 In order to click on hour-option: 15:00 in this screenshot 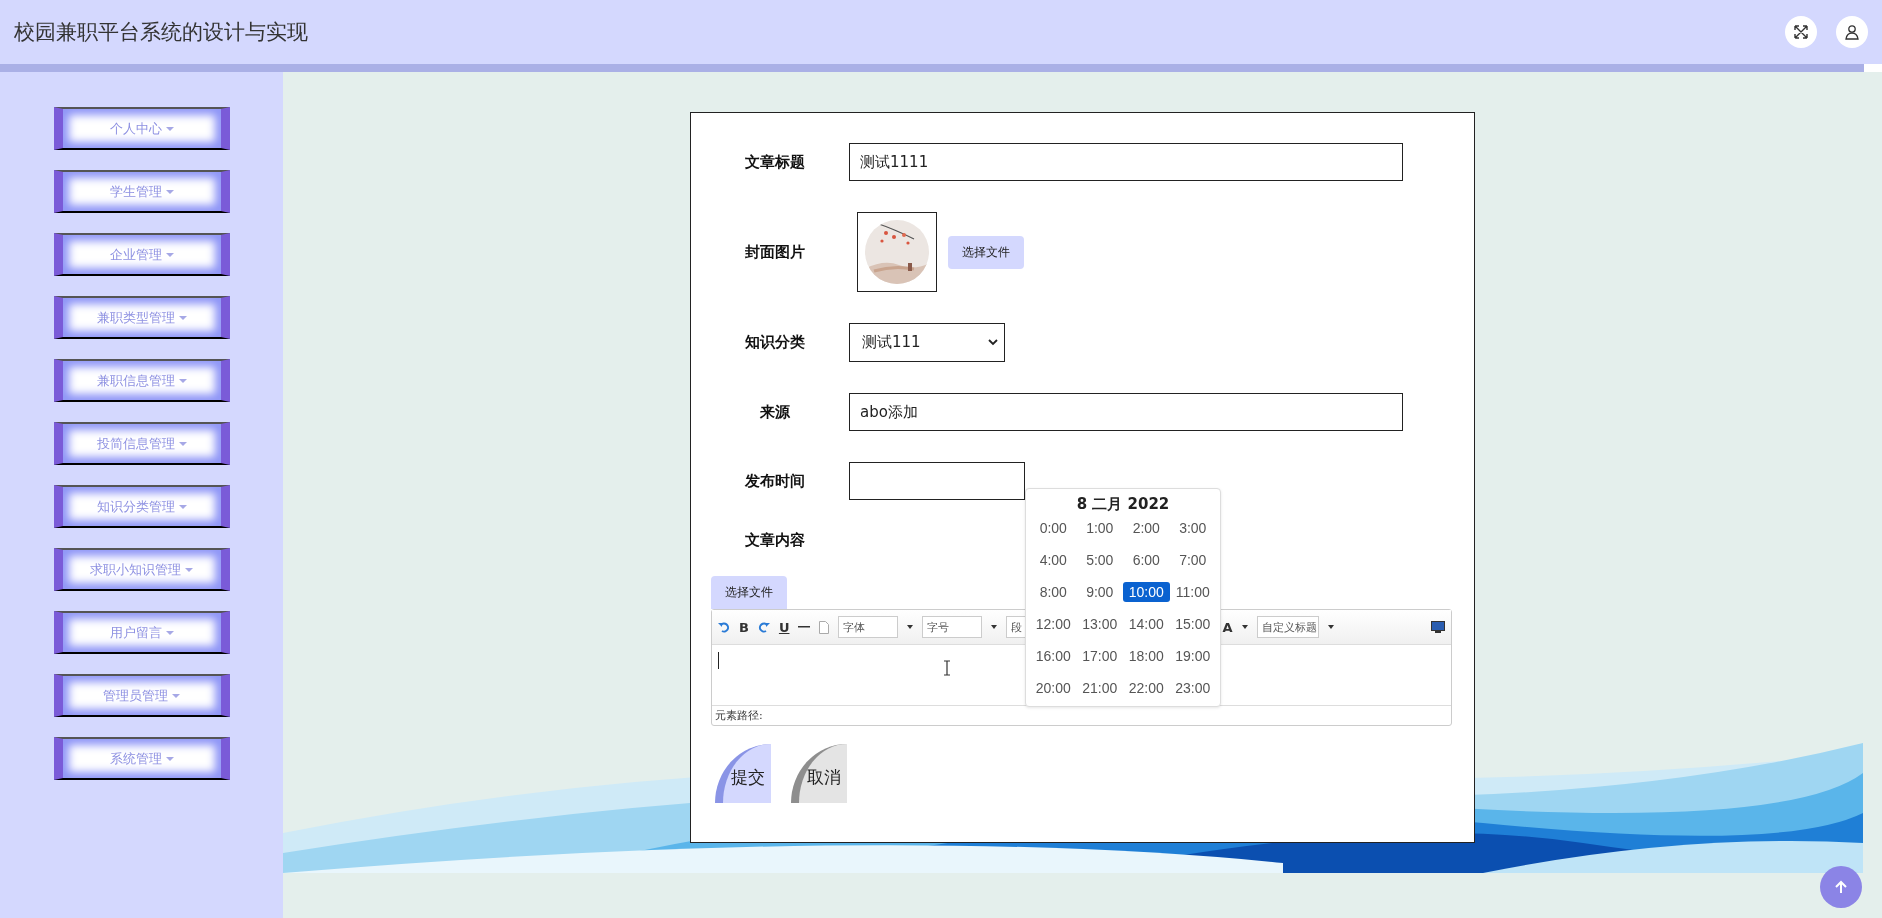, I will do `click(1192, 624)`.